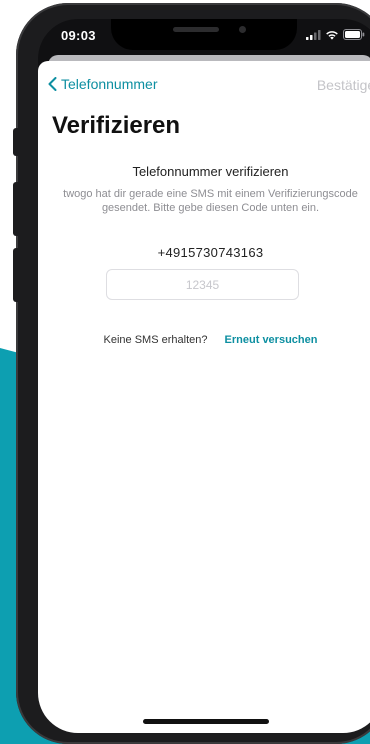 The image size is (370, 744). Describe the element at coordinates (196, 29) in the screenshot. I see `speaker-grille` at that location.